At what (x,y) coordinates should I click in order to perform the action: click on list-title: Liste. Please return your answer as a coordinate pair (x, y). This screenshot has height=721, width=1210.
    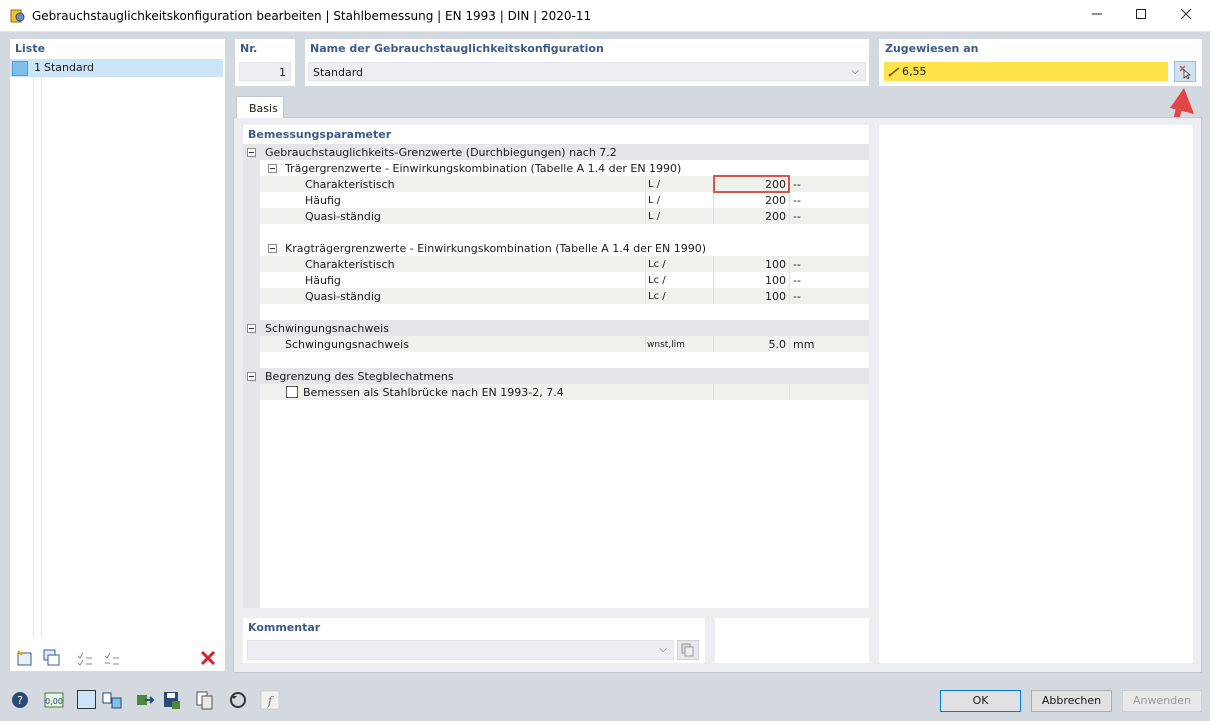
    Looking at the image, I should click on (30, 48).